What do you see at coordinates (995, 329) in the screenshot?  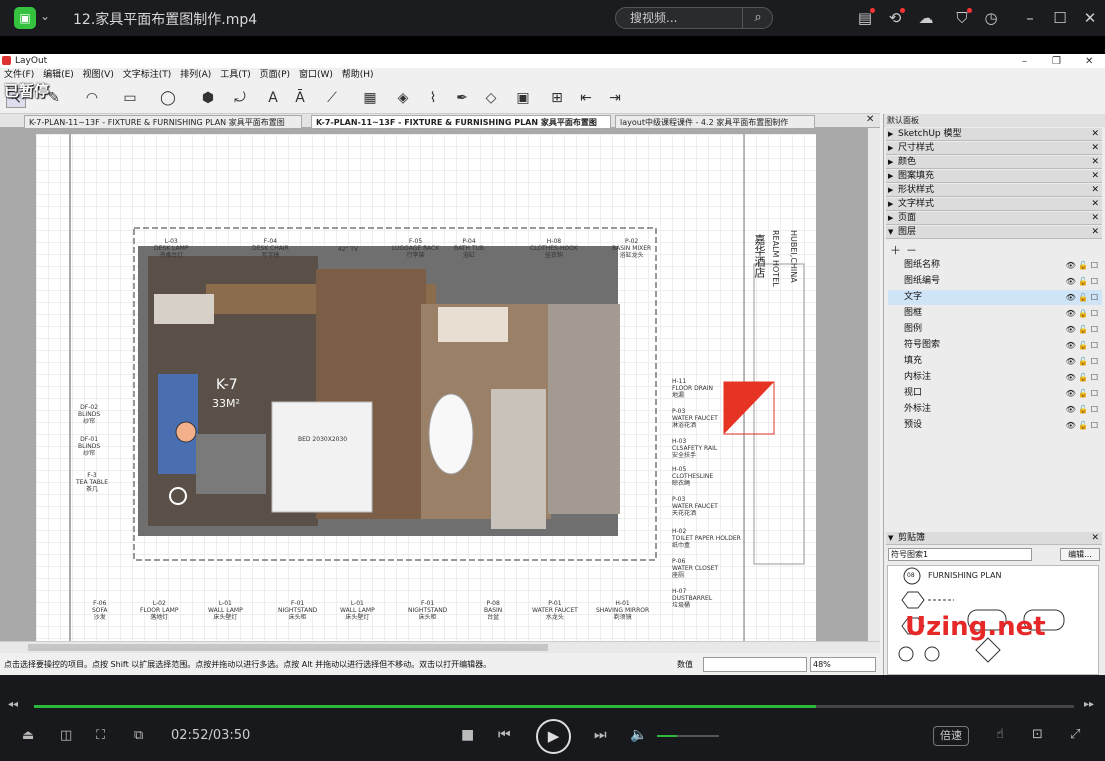 I see `layer-item: 图例 👁 🔓 ☐` at bounding box center [995, 329].